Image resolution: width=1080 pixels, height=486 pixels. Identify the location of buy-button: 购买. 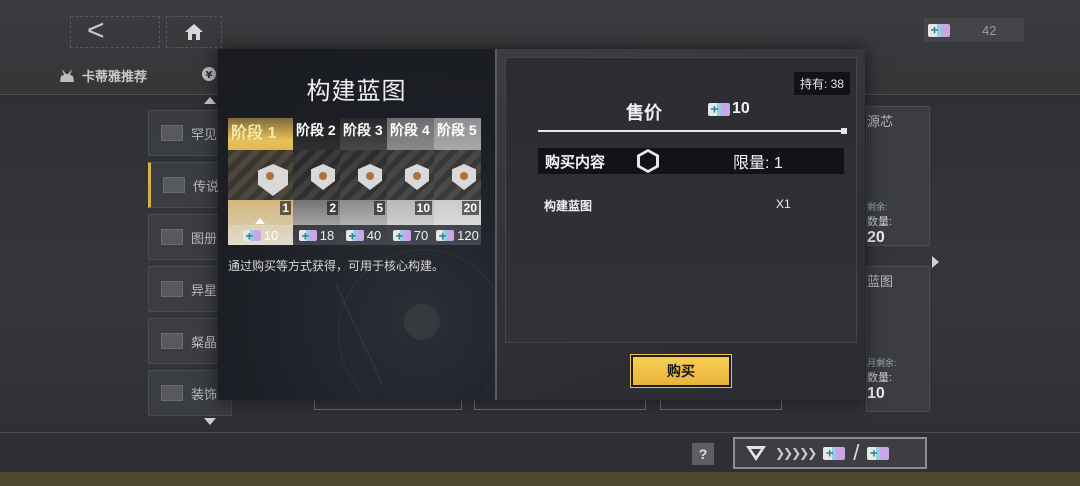
(681, 371).